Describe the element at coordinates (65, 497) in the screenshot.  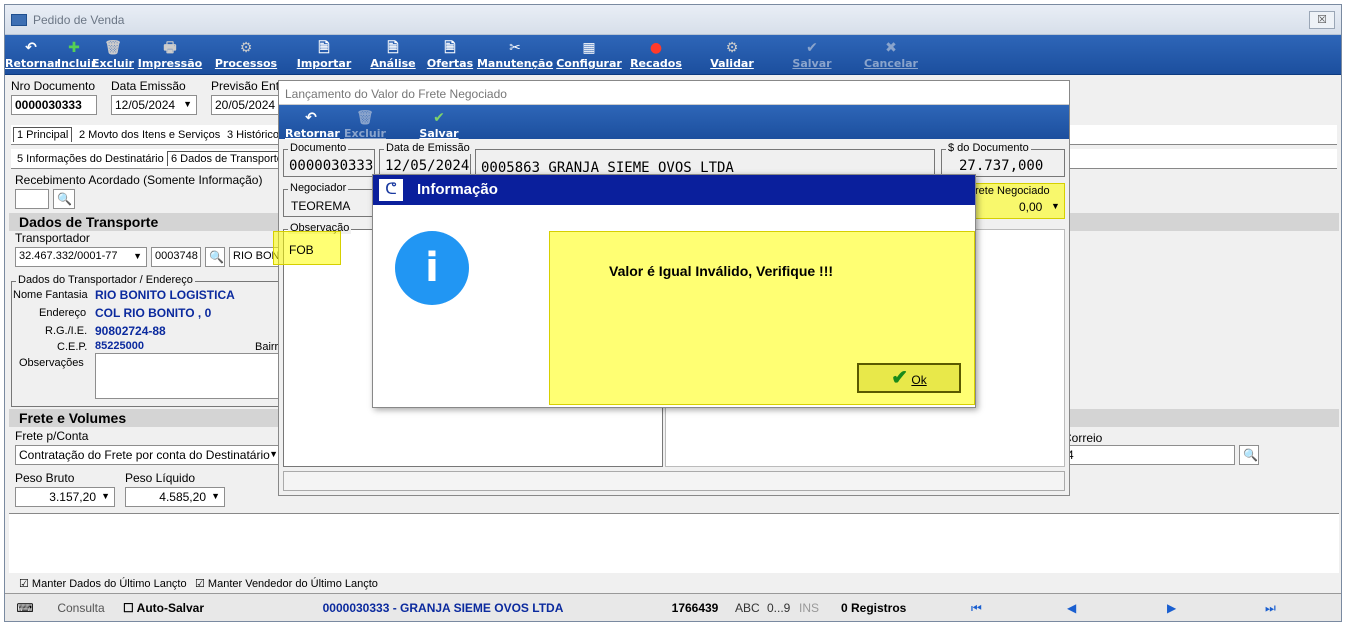
I see `bruto-field: 3.157,20` at that location.